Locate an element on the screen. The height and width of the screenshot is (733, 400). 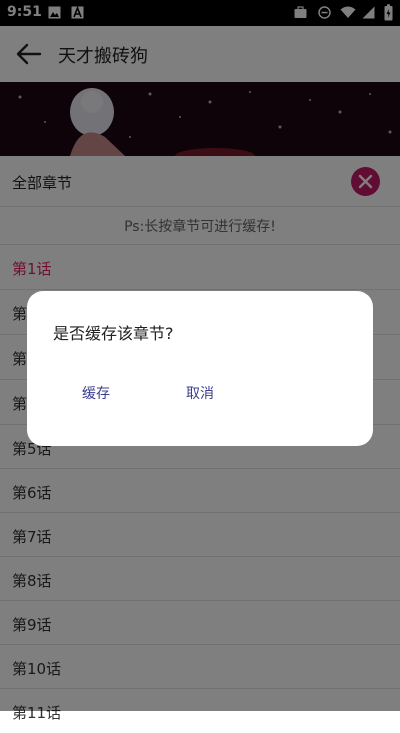
dialog-message: 是否缓存该章节? is located at coordinates (113, 333).